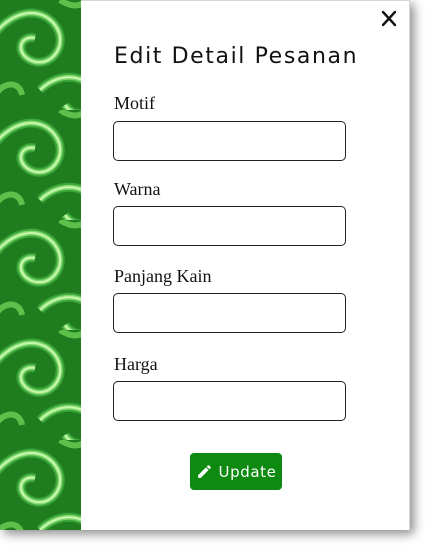  I want to click on warna-label: Warna, so click(137, 189).